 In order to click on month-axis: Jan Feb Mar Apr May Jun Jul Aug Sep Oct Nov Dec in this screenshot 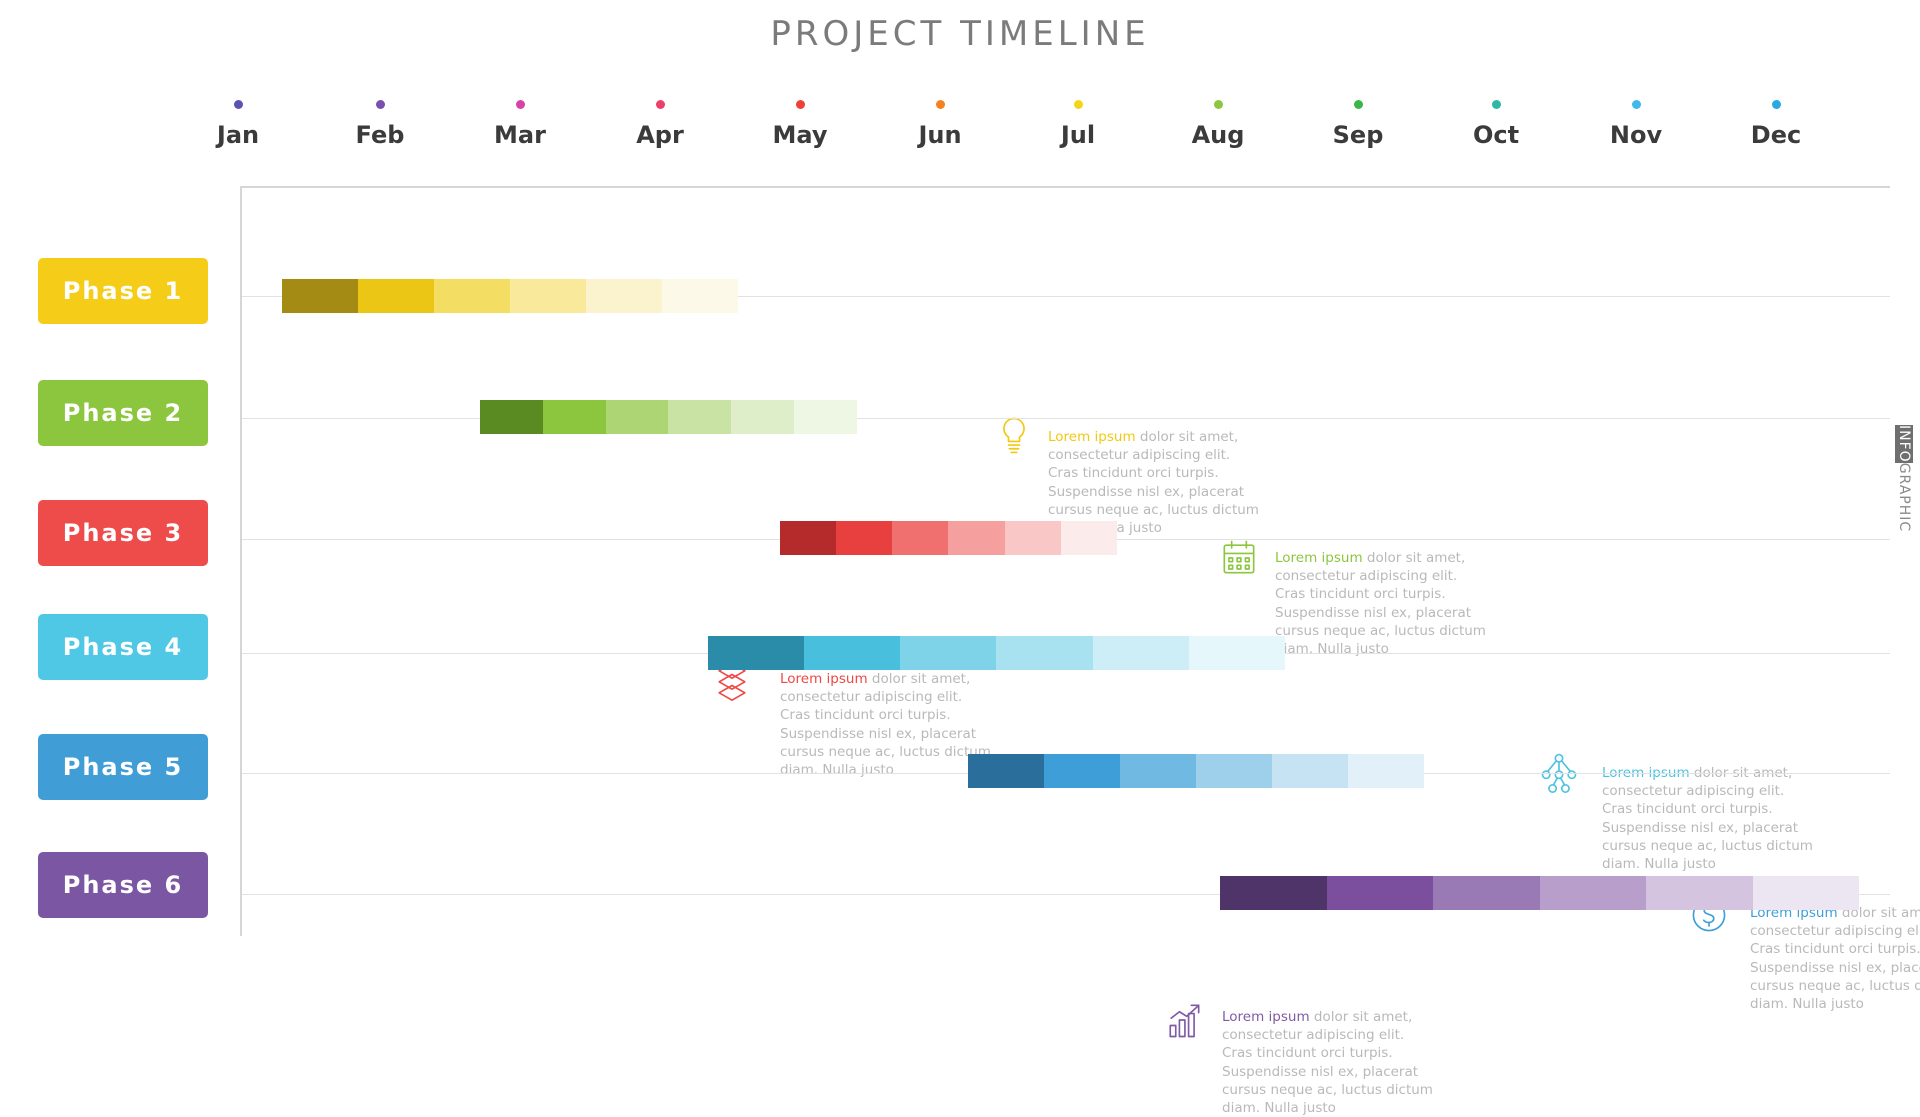, I will do `click(960, 135)`.